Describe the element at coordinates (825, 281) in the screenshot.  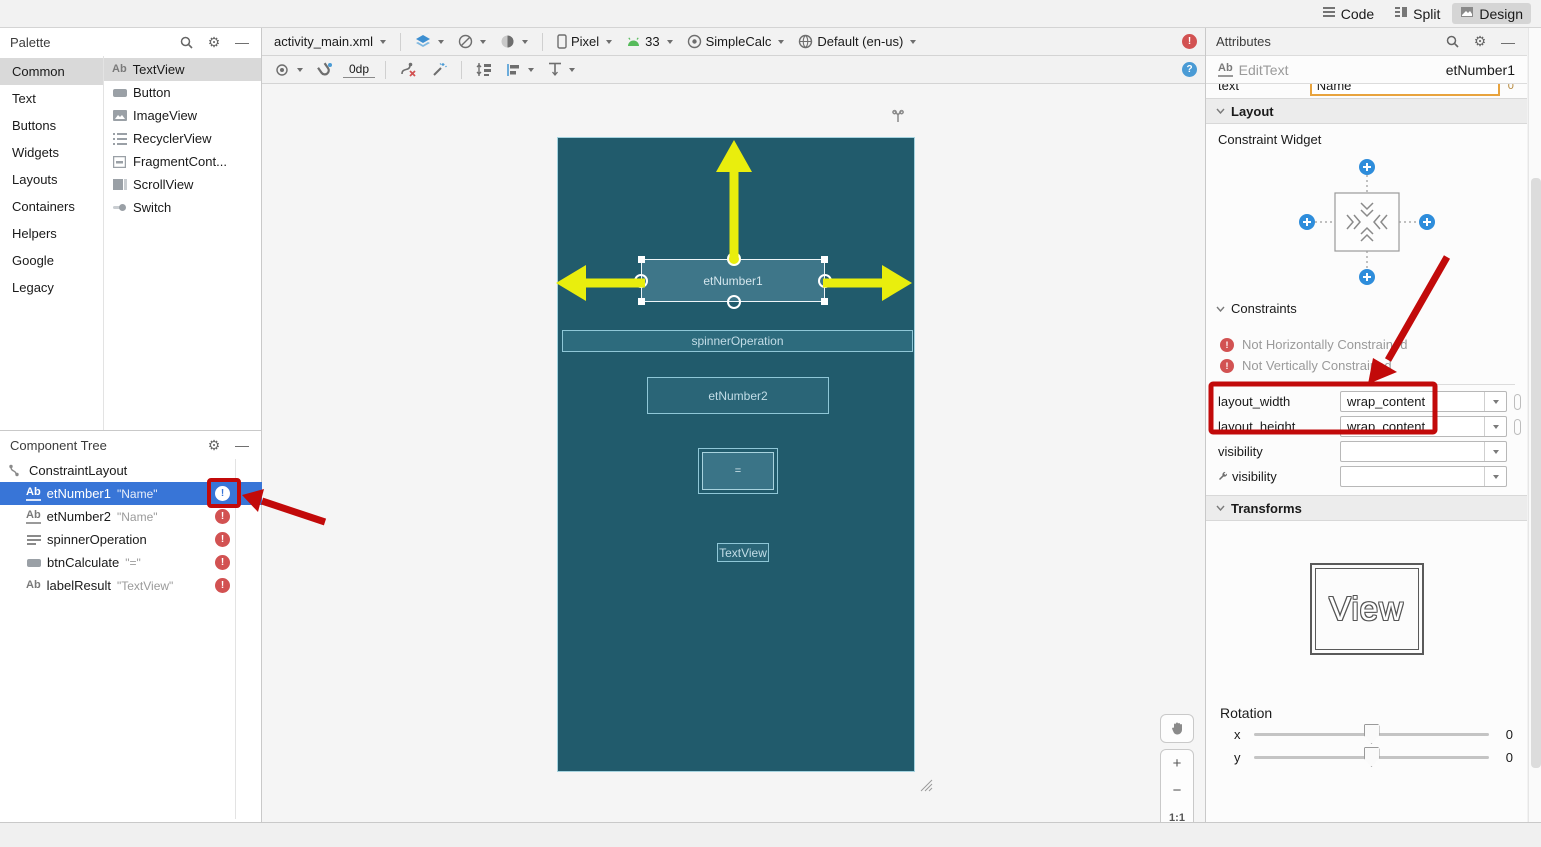
I see `constraint-anchor-right` at that location.